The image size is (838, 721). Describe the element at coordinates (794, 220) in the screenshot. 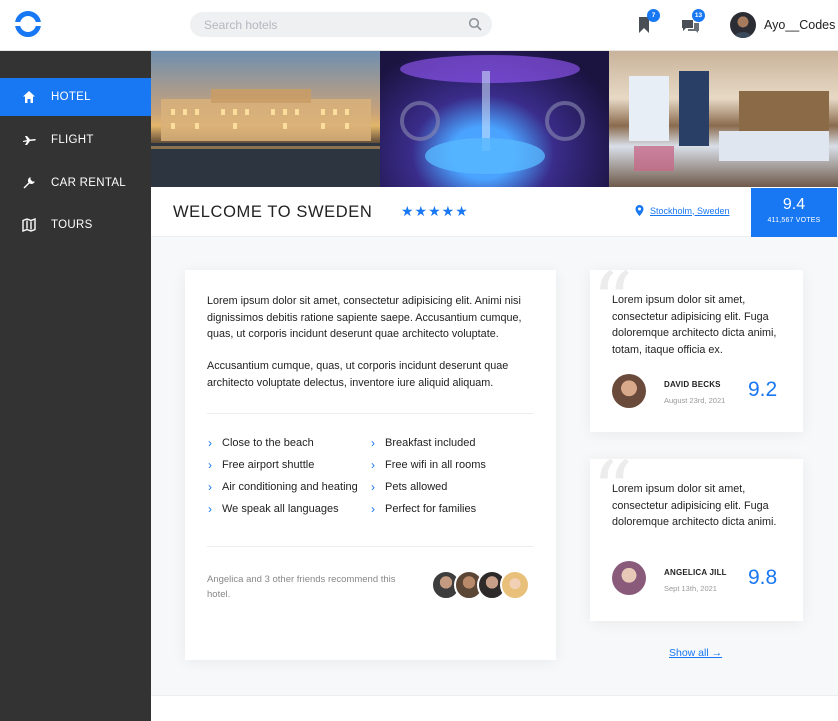

I see `votes-count: 411,567 VOTES` at that location.